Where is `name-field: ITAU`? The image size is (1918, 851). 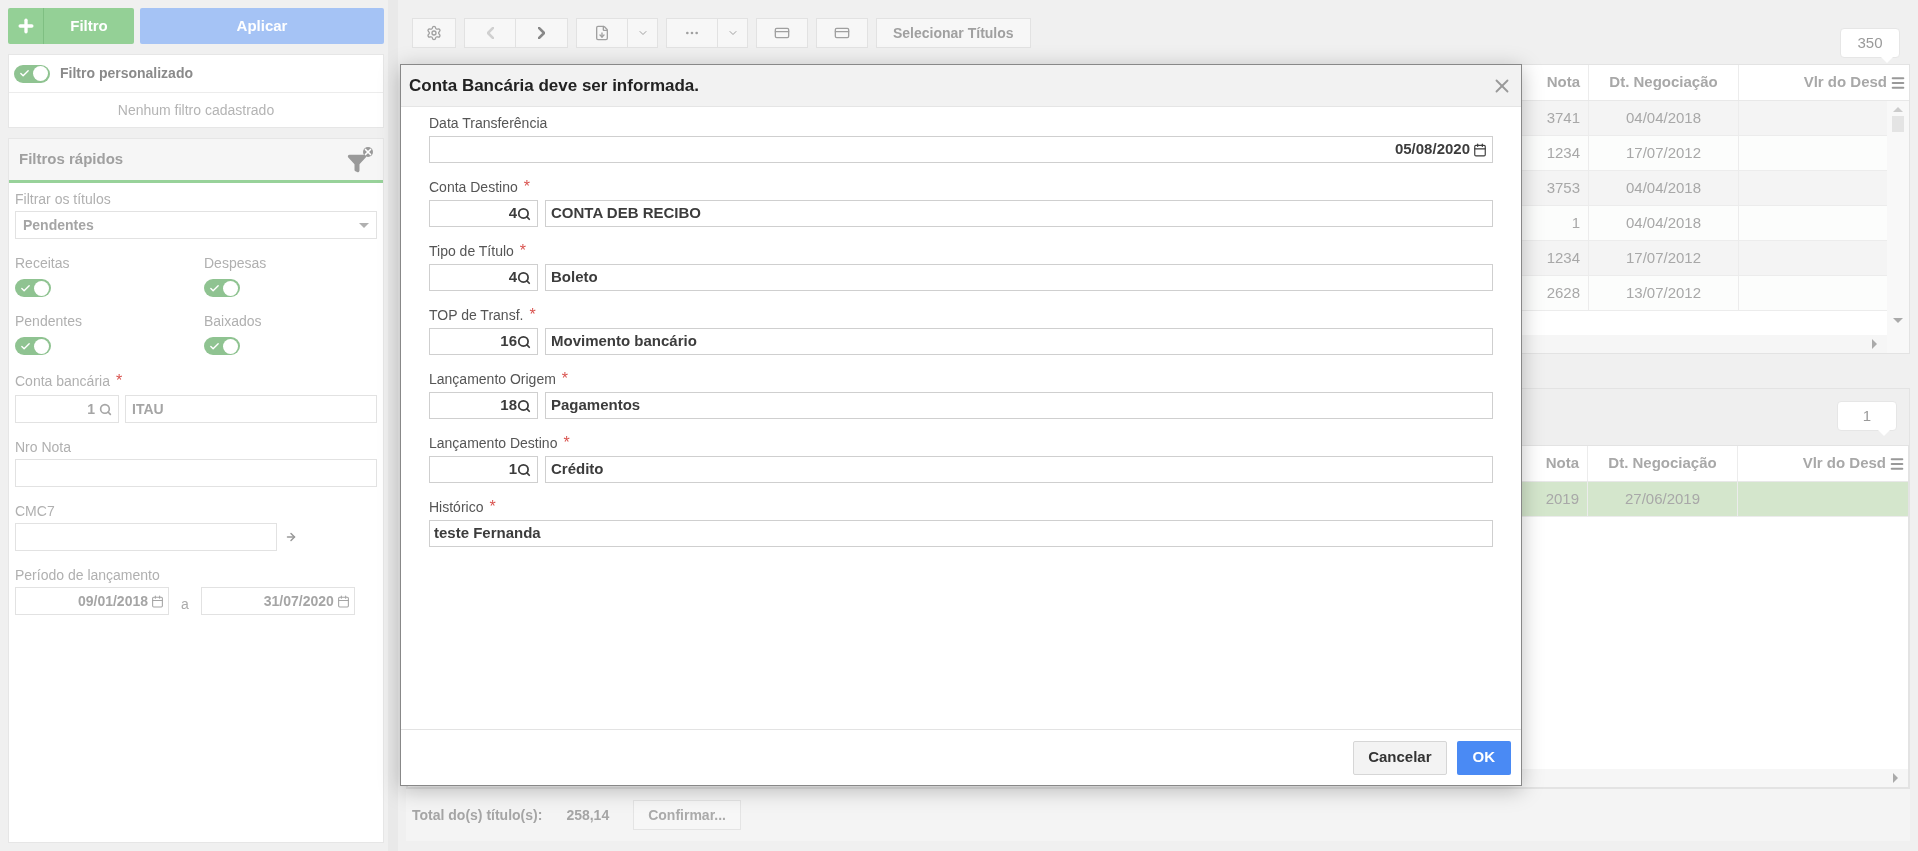 name-field: ITAU is located at coordinates (251, 409).